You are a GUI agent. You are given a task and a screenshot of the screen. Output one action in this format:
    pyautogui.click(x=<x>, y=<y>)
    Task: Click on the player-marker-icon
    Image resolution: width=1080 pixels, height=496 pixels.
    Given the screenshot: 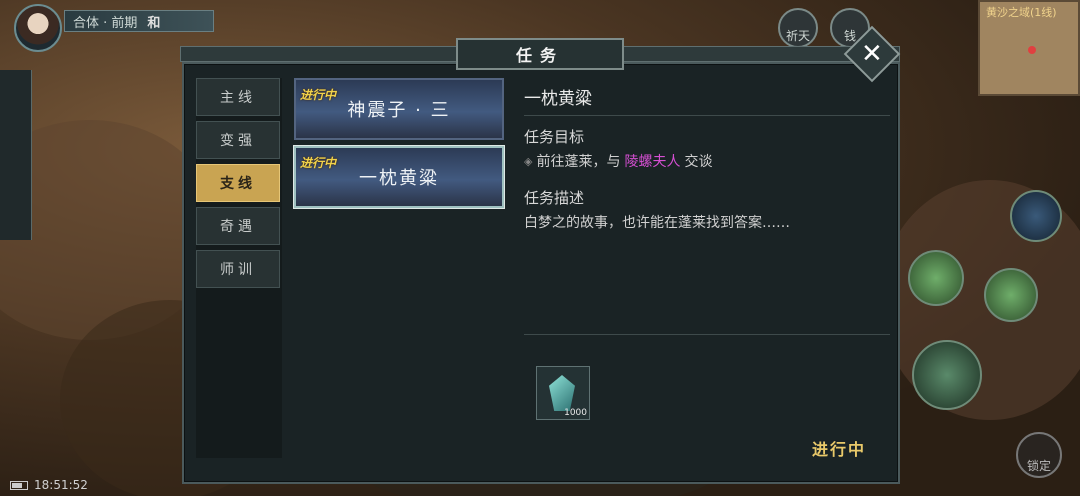 What is the action you would take?
    pyautogui.click(x=1032, y=50)
    